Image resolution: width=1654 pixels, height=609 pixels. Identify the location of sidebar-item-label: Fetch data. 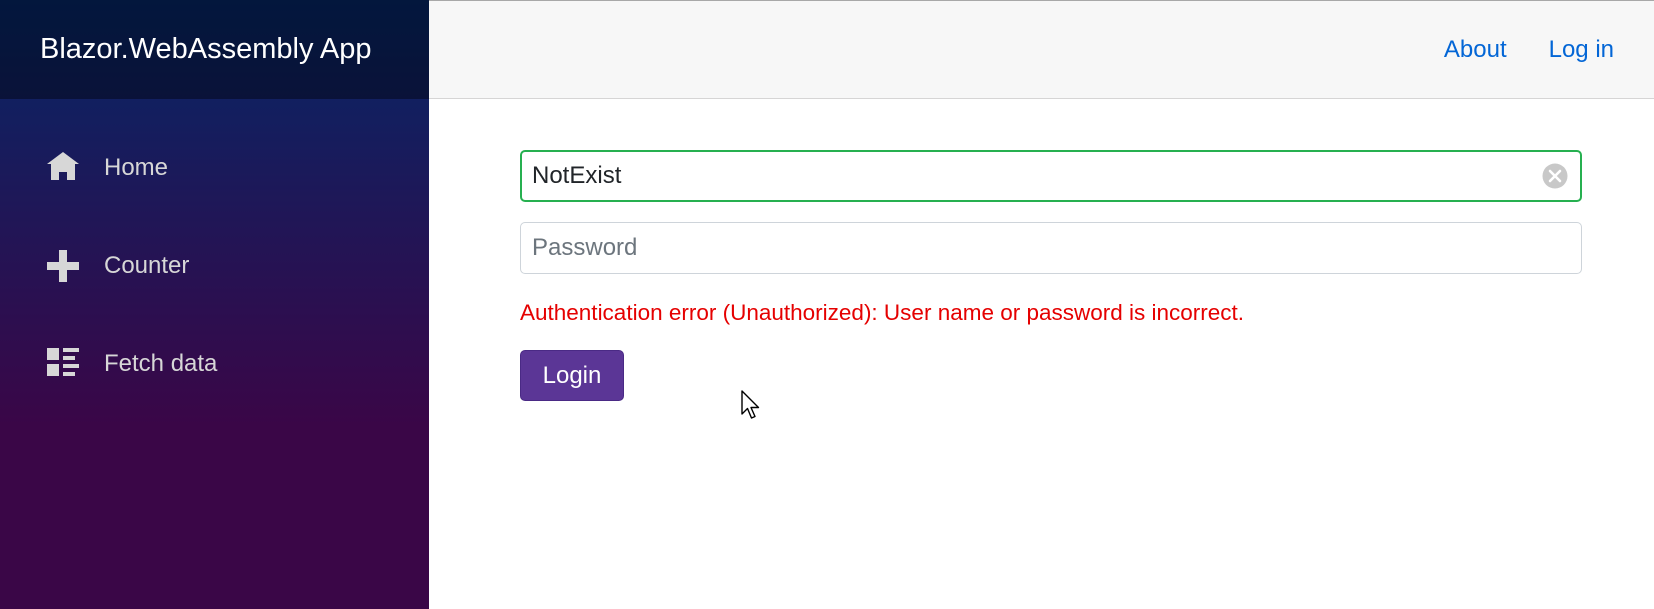
(161, 363).